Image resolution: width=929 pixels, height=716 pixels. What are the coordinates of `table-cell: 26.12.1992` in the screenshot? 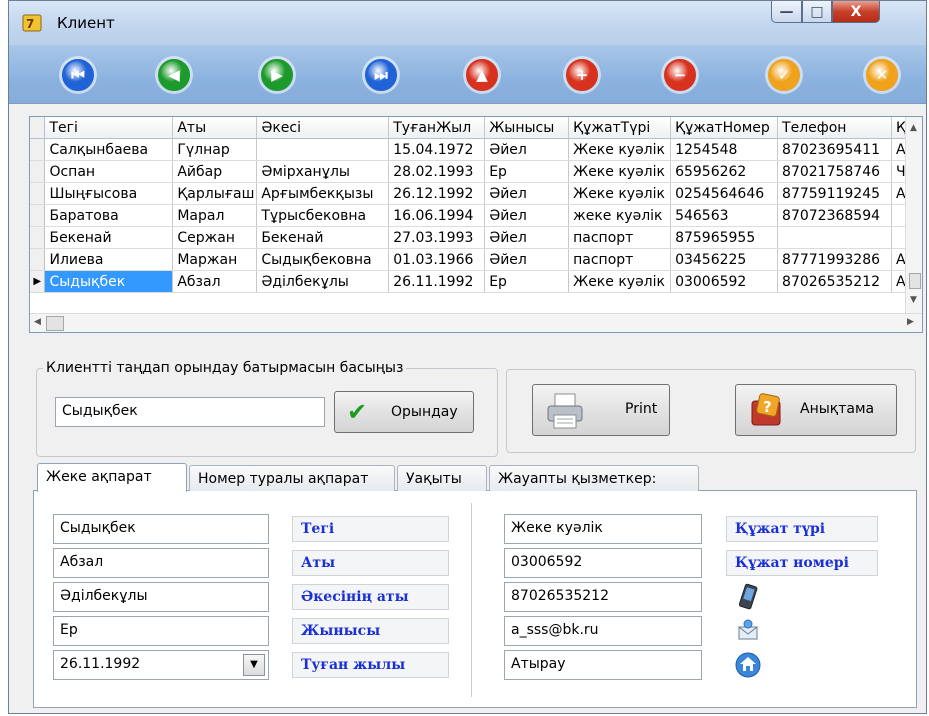 It's located at (437, 193).